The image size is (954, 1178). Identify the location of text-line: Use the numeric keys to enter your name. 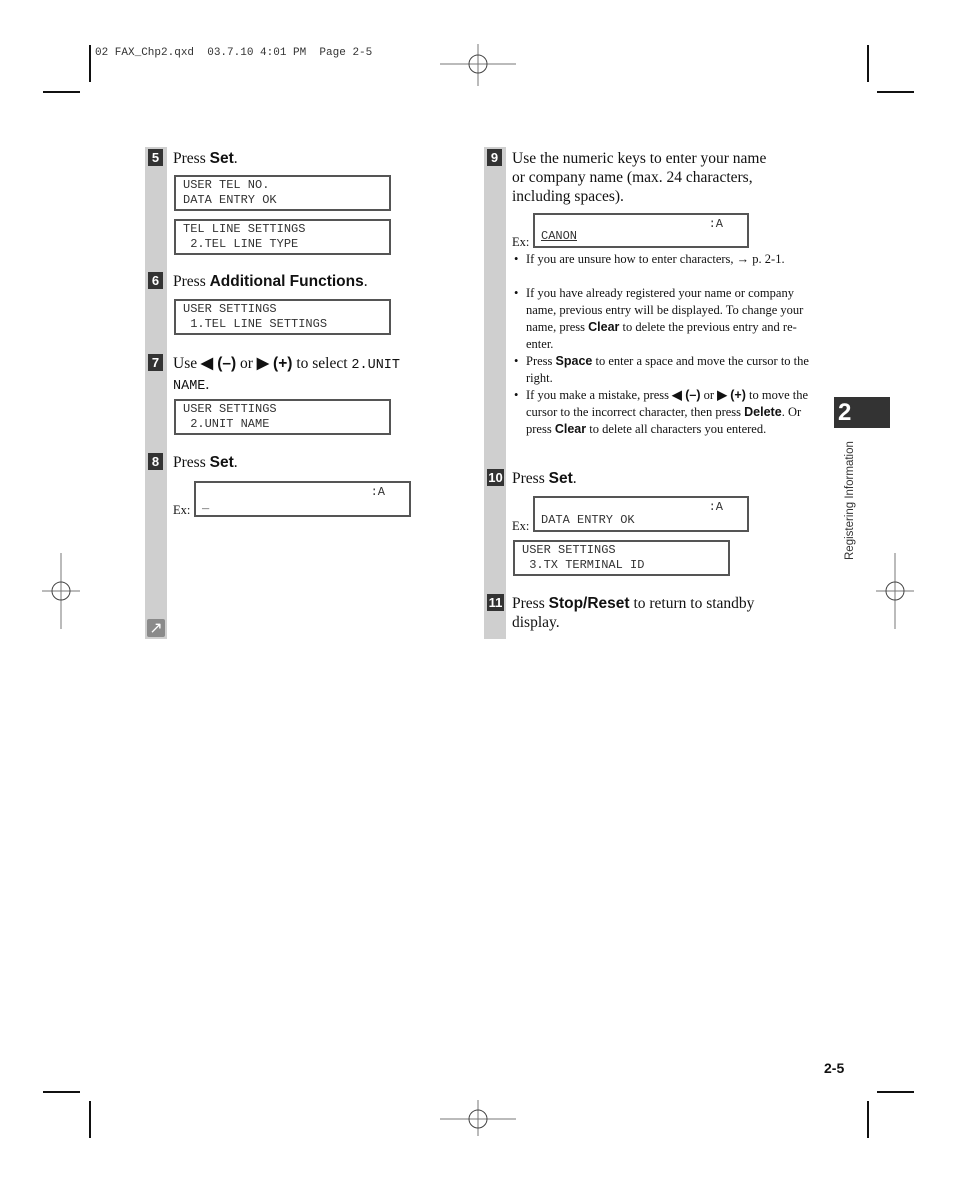
(639, 158).